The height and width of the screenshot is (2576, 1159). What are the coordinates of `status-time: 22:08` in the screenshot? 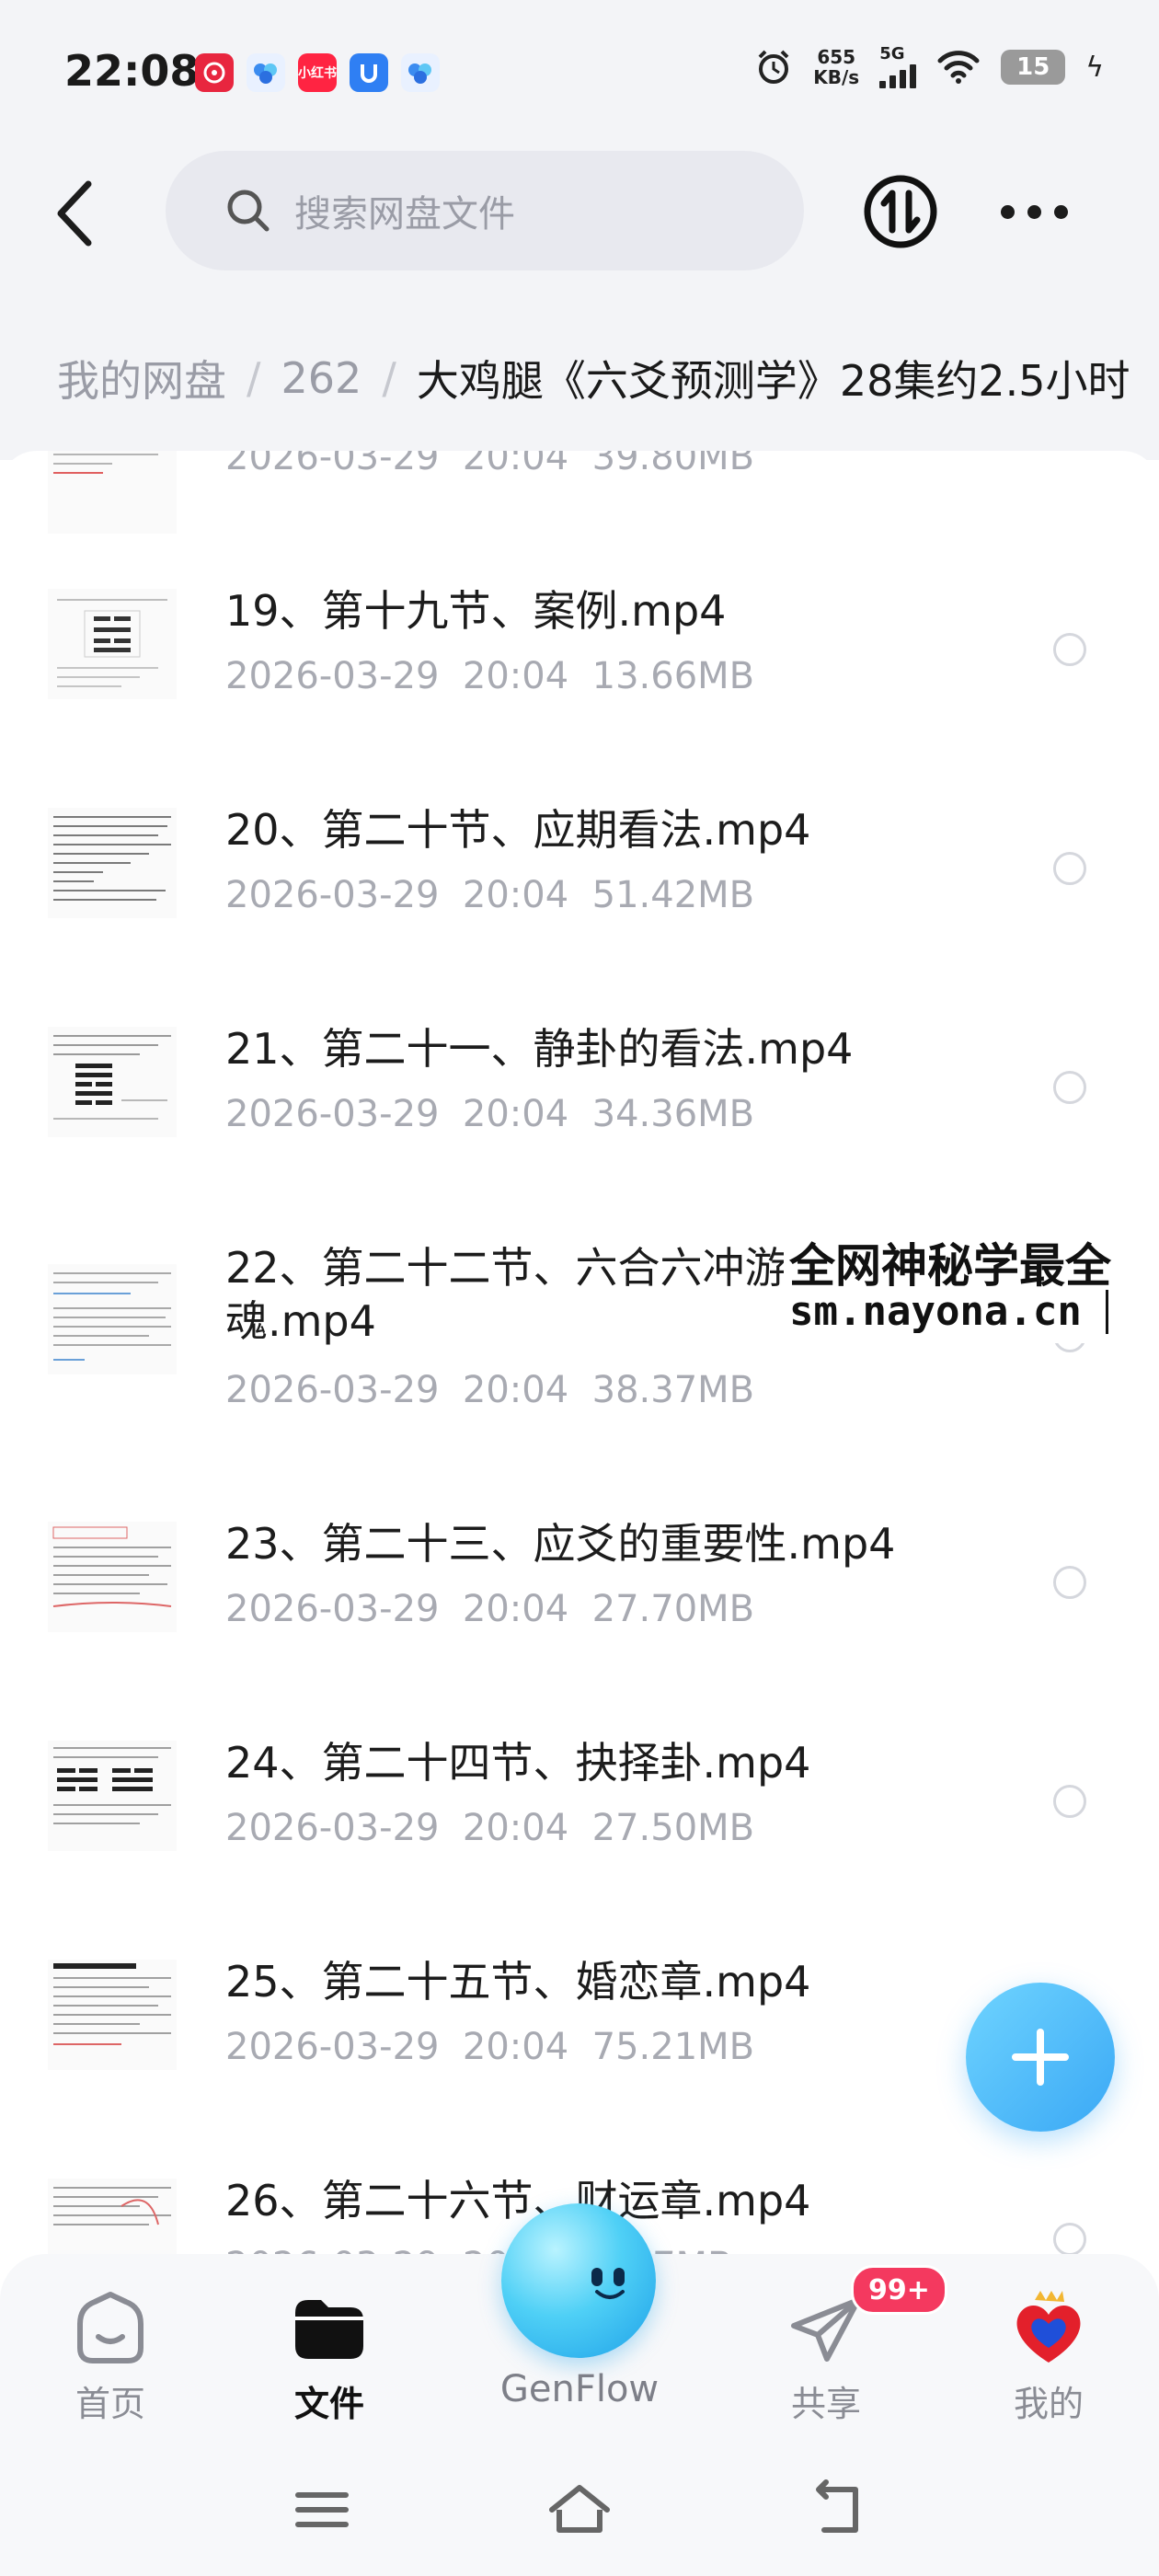 It's located at (132, 71).